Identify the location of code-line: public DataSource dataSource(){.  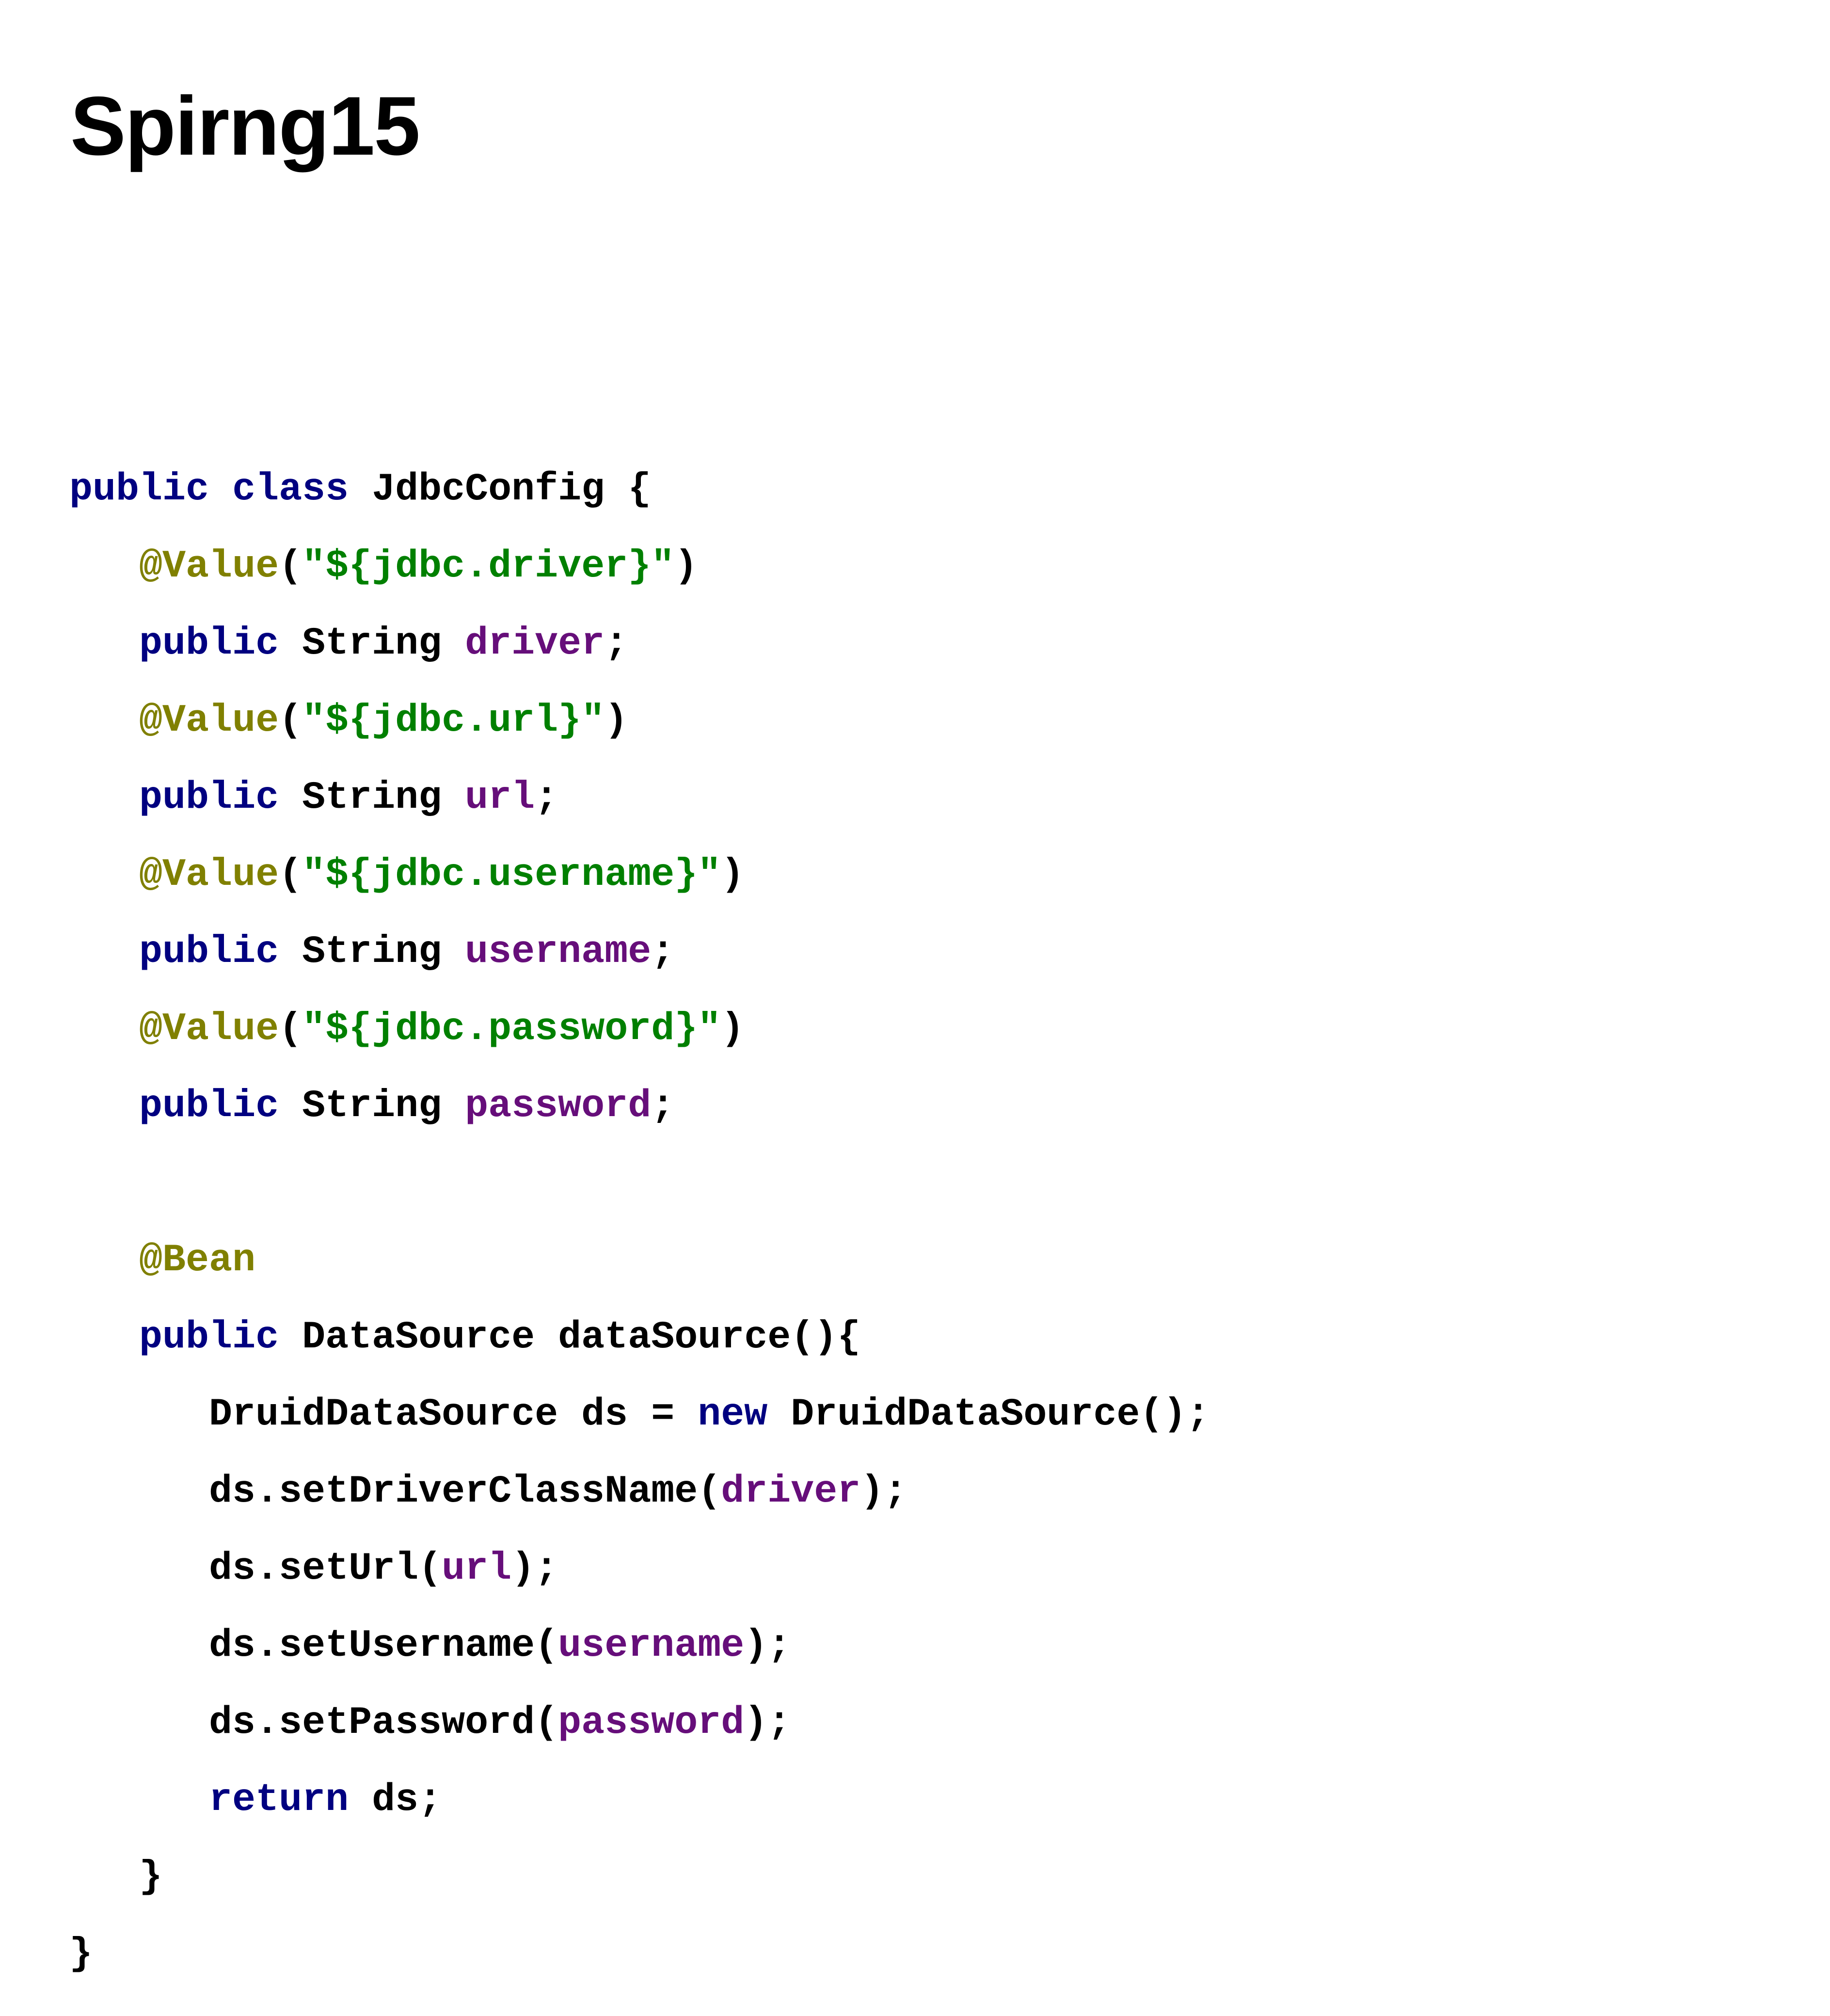
(639, 1337).